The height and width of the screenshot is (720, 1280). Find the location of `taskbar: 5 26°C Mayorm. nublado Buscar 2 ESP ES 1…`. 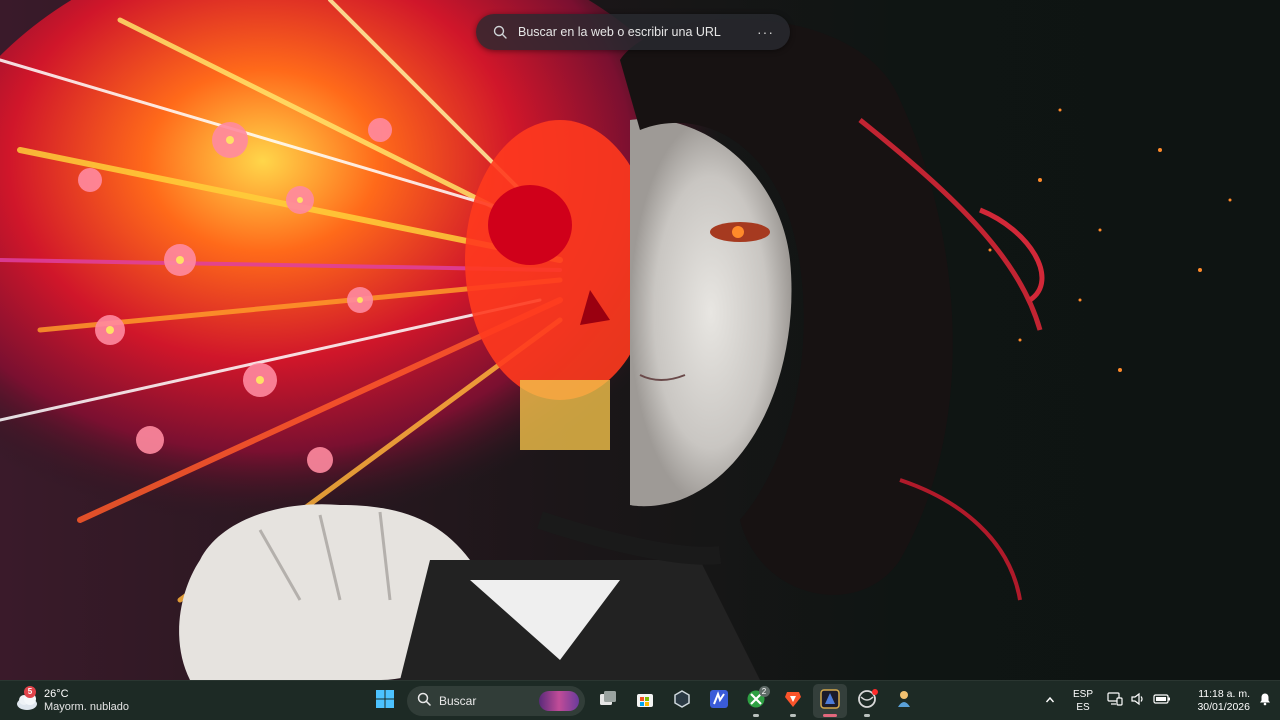

taskbar: 5 26°C Mayorm. nublado Buscar 2 ESP ES 1… is located at coordinates (640, 700).